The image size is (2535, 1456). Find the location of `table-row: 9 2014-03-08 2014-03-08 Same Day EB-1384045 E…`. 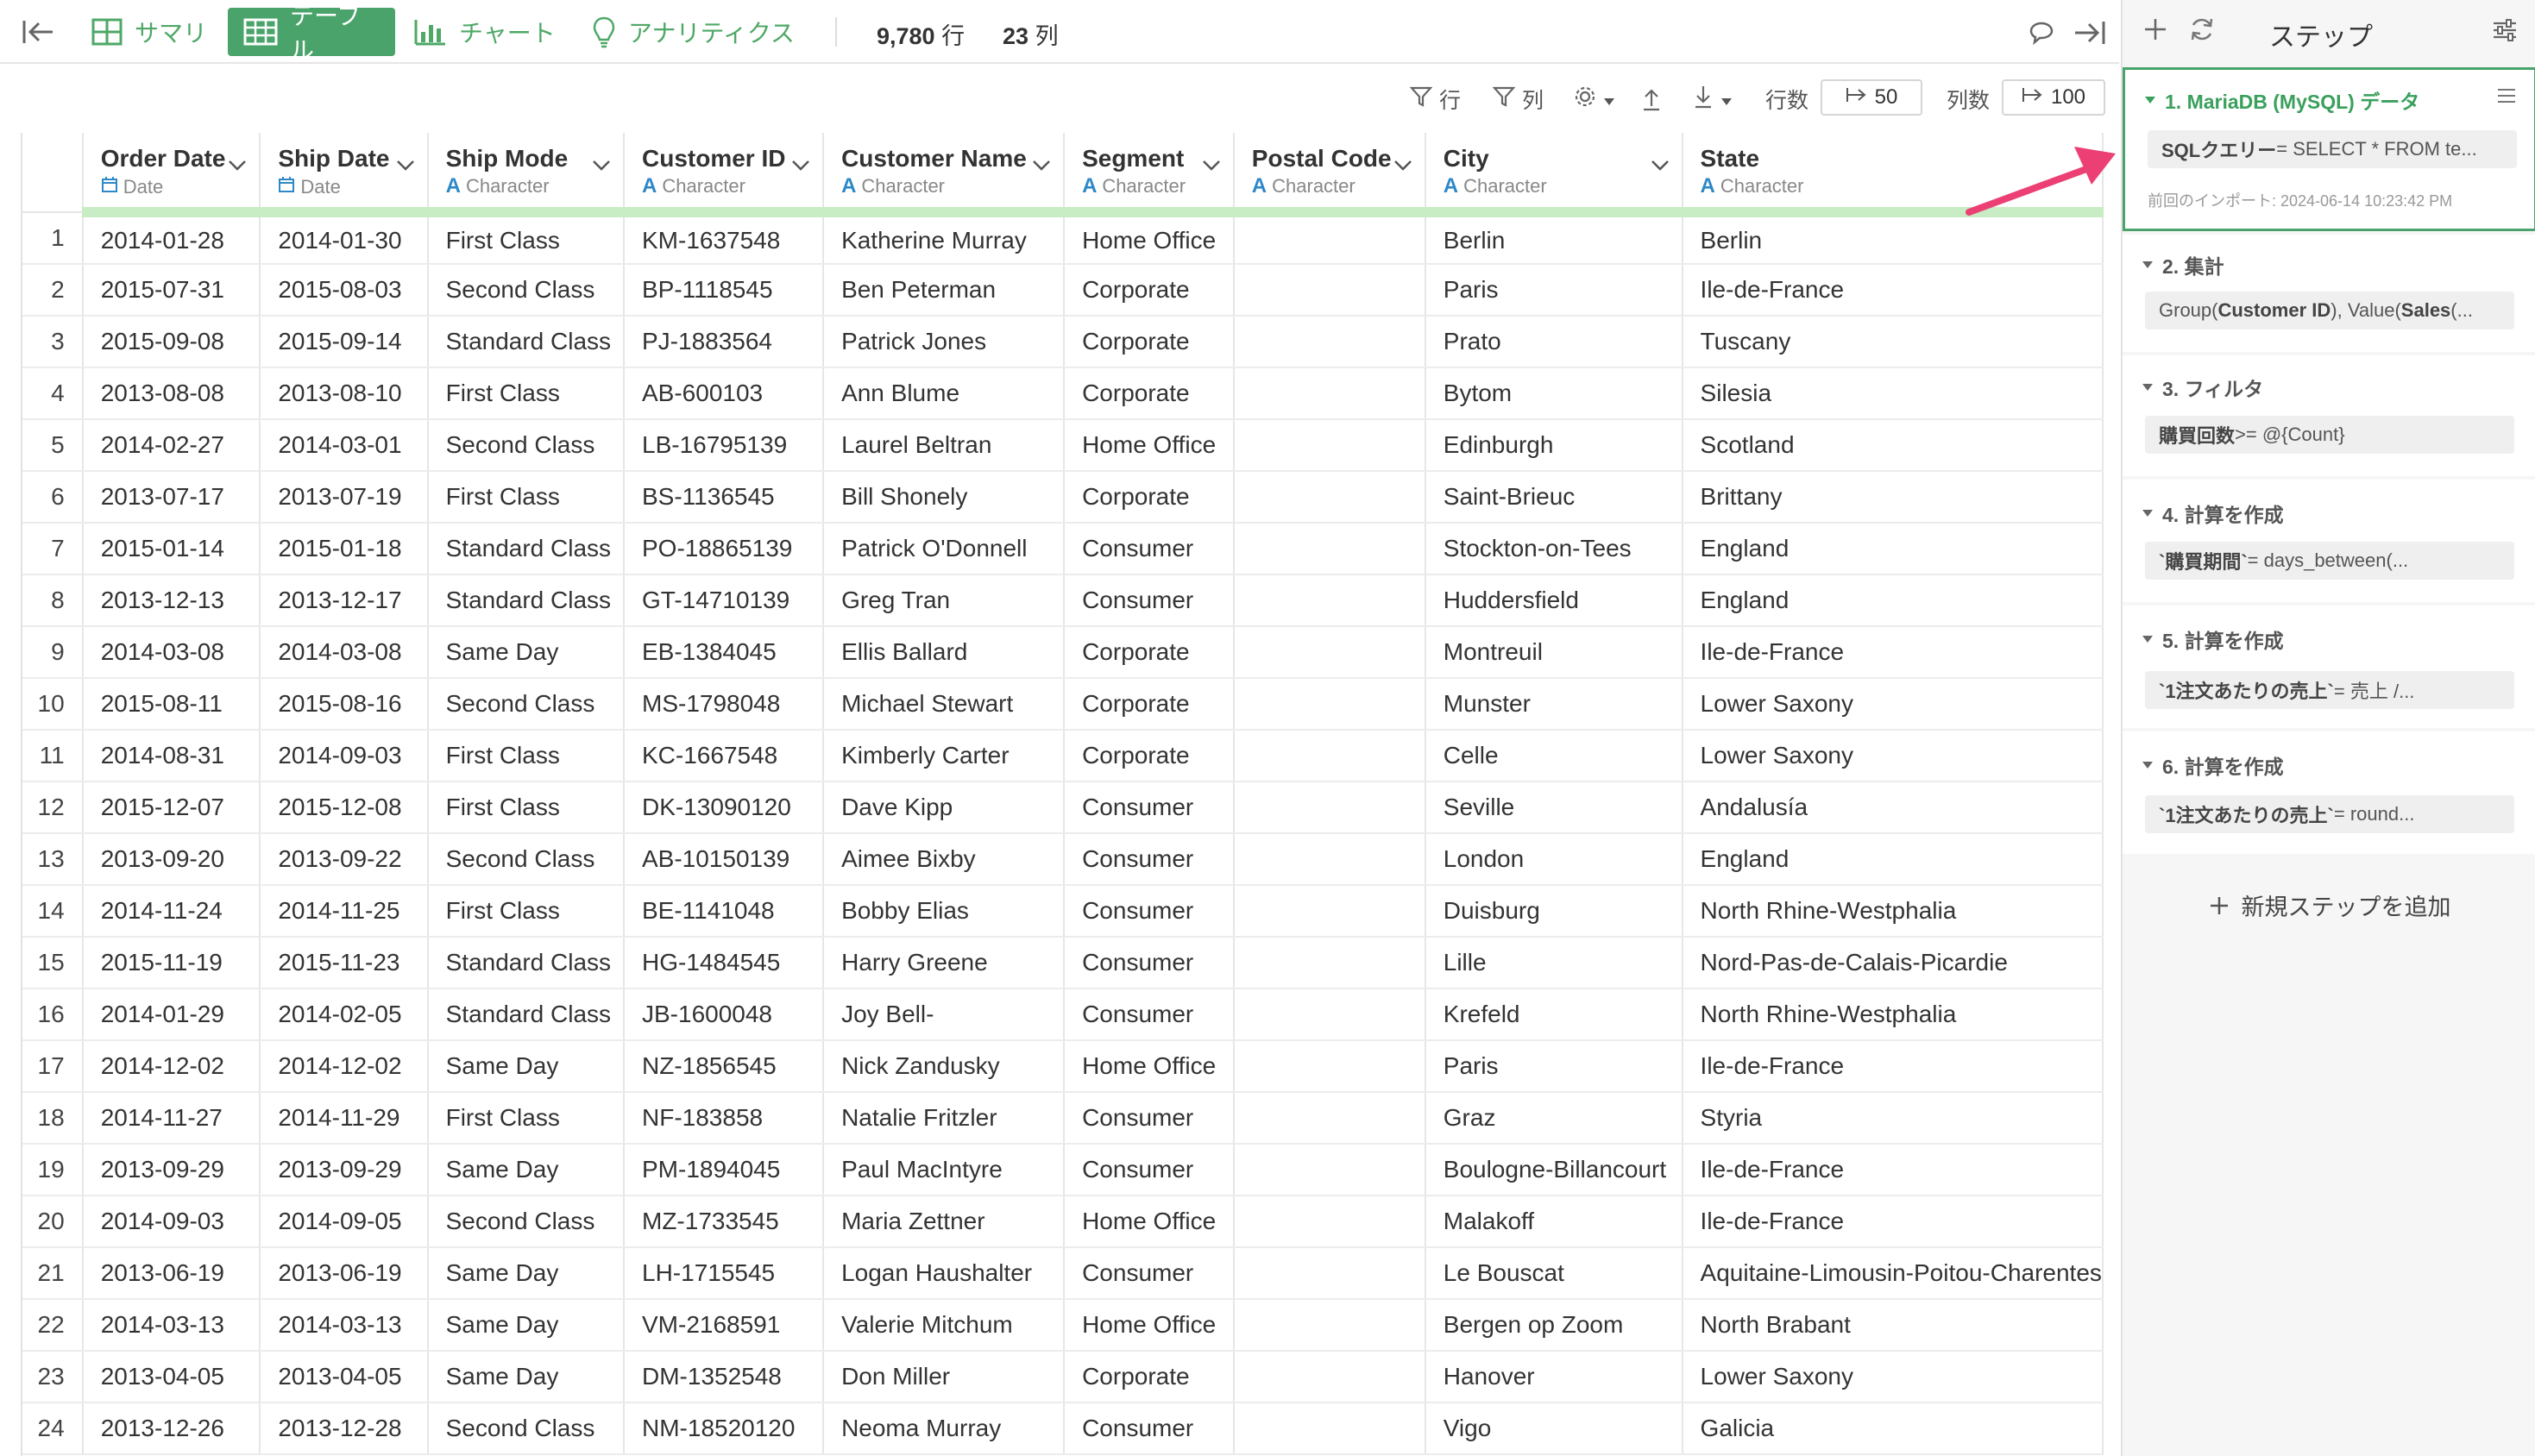

table-row: 9 2014-03-08 2014-03-08 Same Day EB-1384045 E… is located at coordinates (1063, 653).